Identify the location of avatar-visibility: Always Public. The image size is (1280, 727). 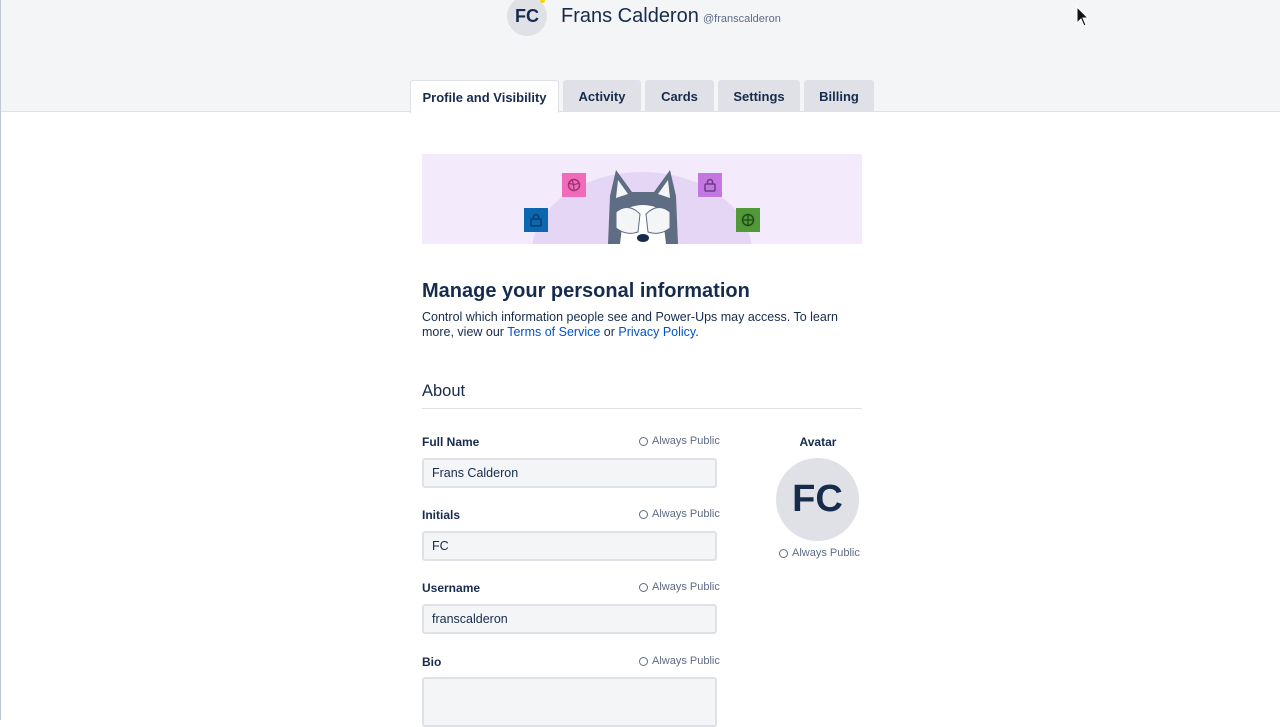
(819, 553).